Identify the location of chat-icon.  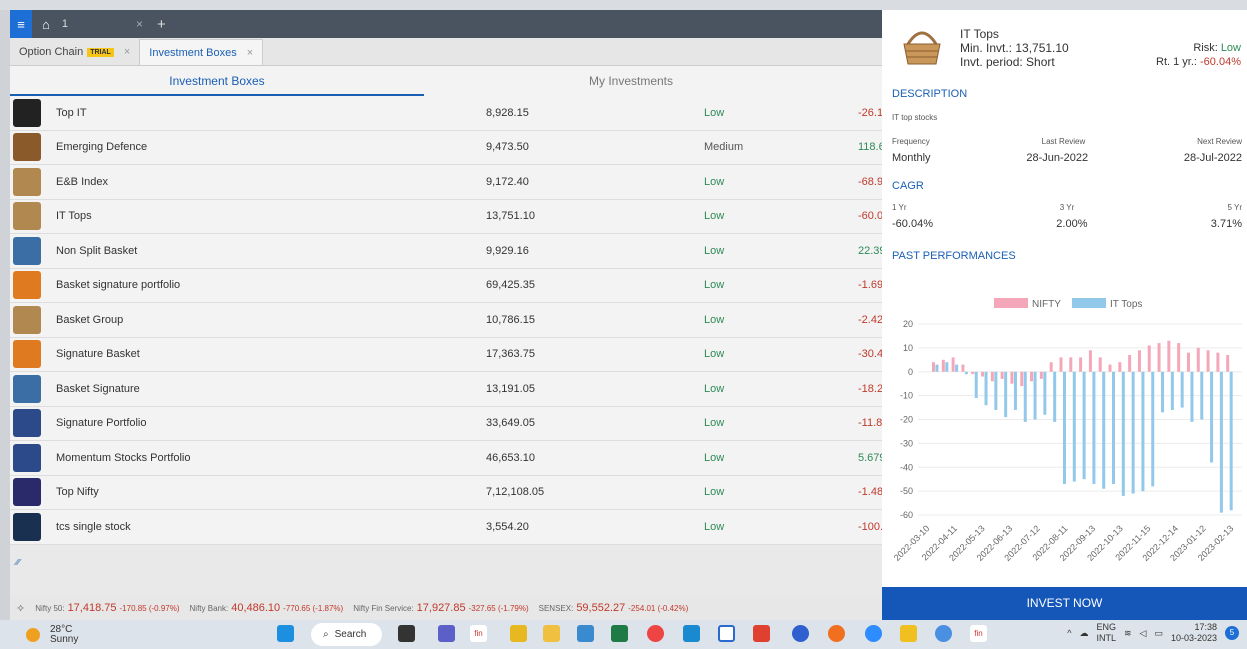
(446, 633).